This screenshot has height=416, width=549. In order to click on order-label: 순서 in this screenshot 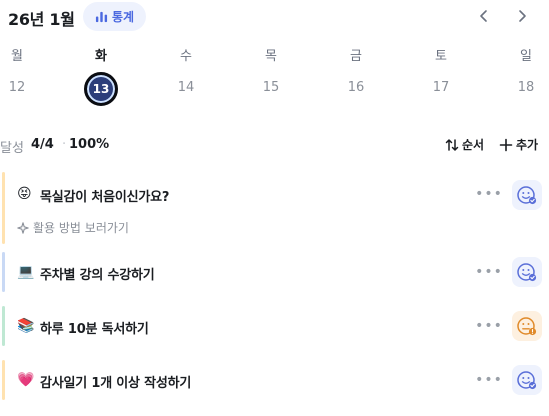, I will do `click(473, 145)`.